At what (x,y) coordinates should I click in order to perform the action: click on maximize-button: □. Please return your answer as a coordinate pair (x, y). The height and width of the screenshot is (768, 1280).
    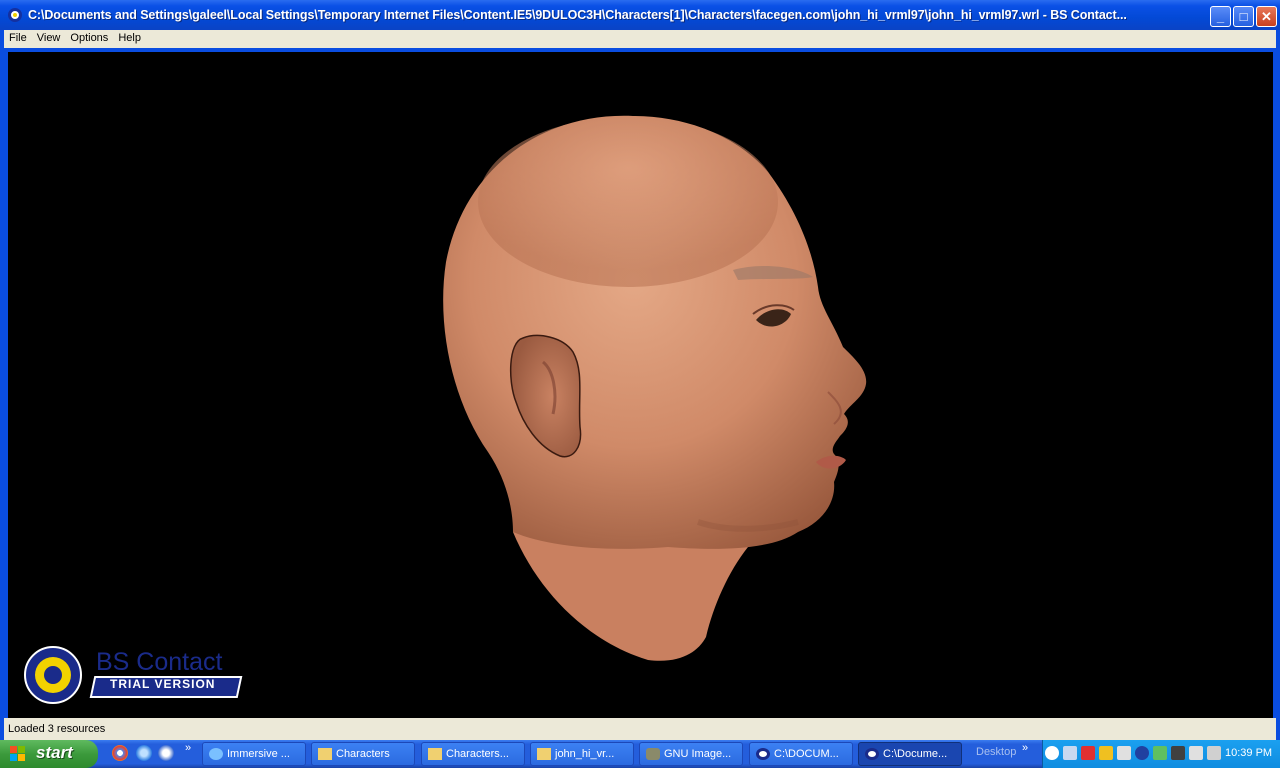
    Looking at the image, I should click on (1243, 16).